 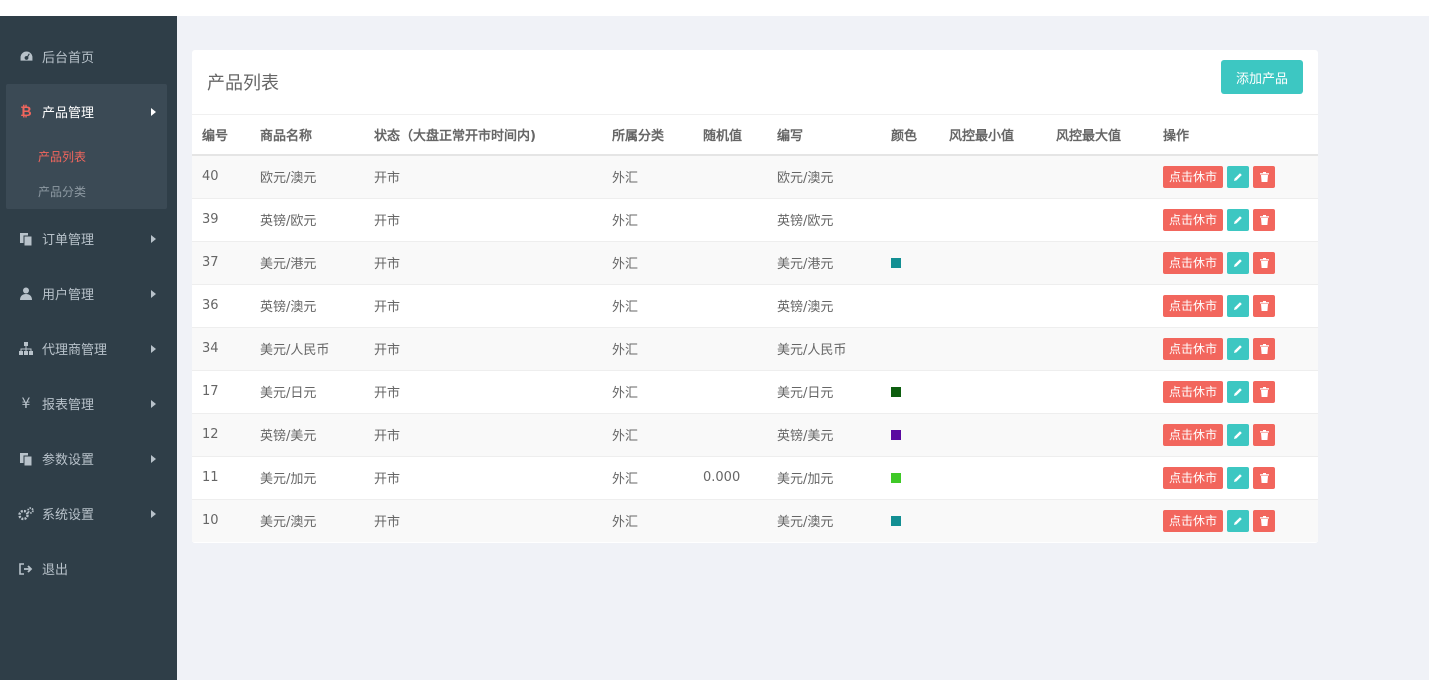 I want to click on sidebar-item-label: 参数设置, so click(x=68, y=460).